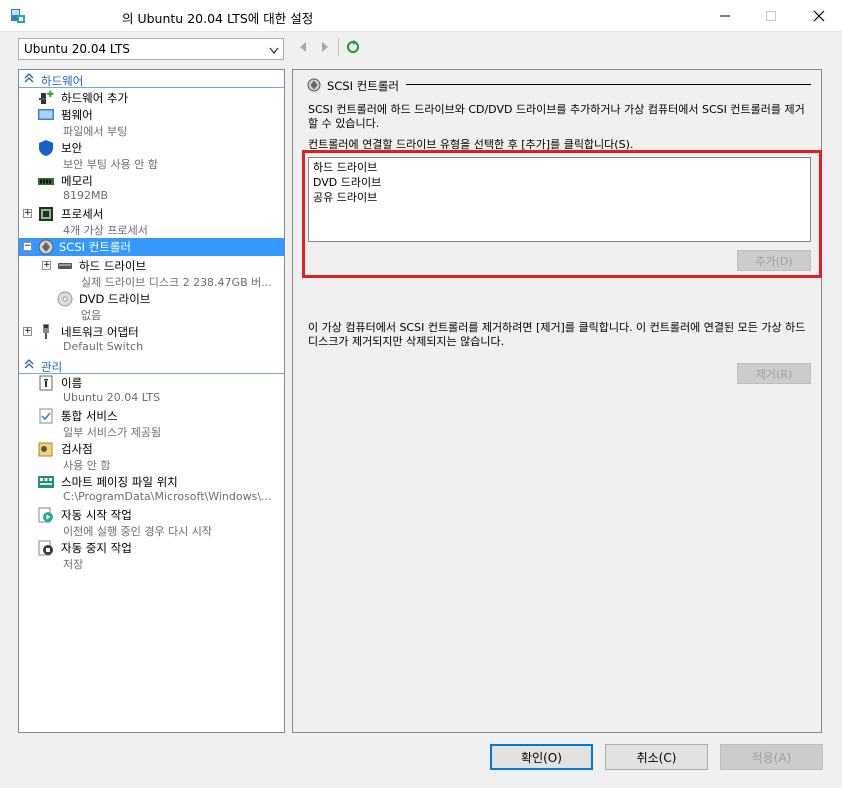 The image size is (842, 788). I want to click on dvd-disc-icon, so click(65, 299).